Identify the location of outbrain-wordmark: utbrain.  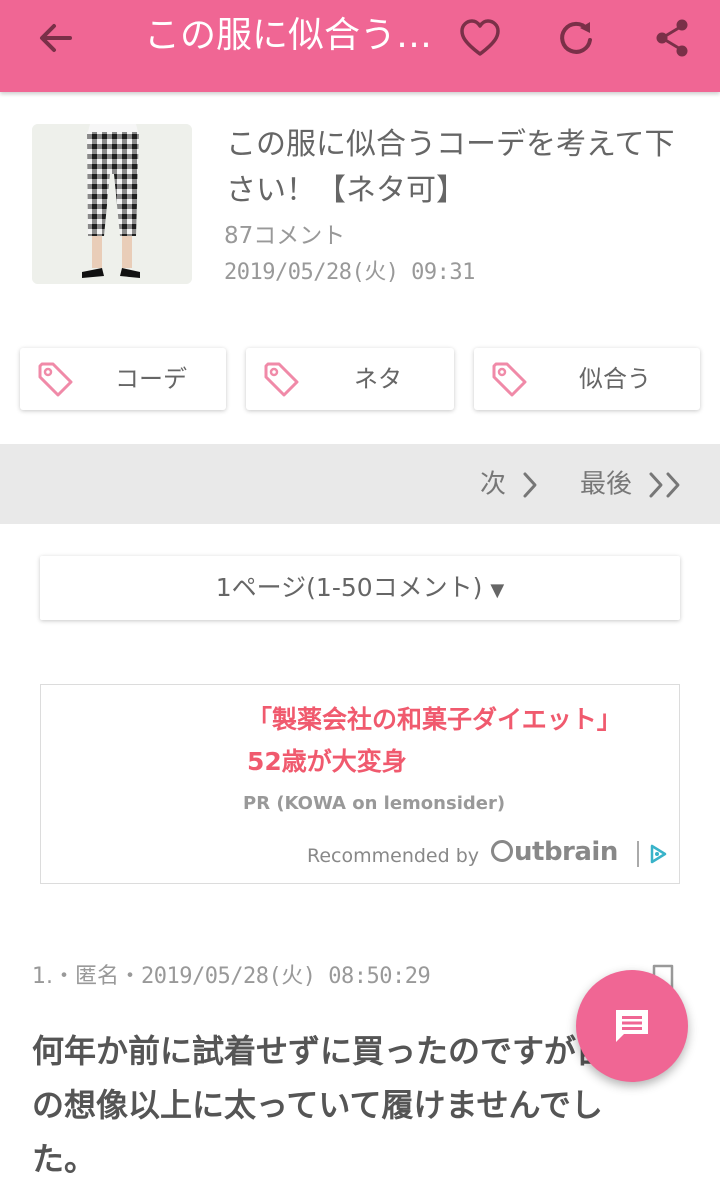
(566, 852).